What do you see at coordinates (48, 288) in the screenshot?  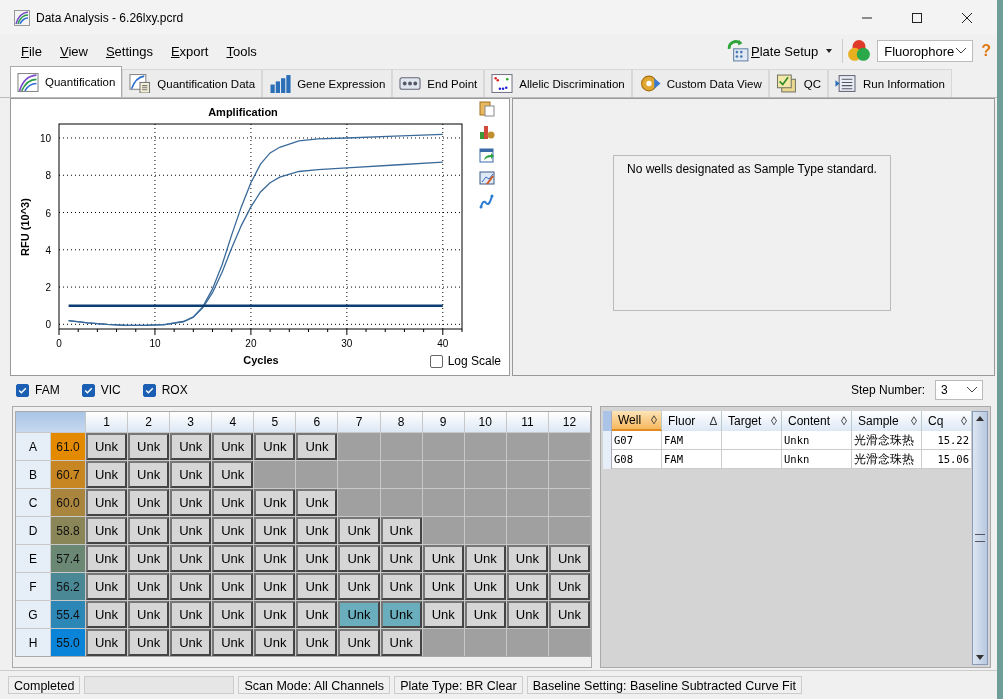 I see `y-tick-label: 2` at bounding box center [48, 288].